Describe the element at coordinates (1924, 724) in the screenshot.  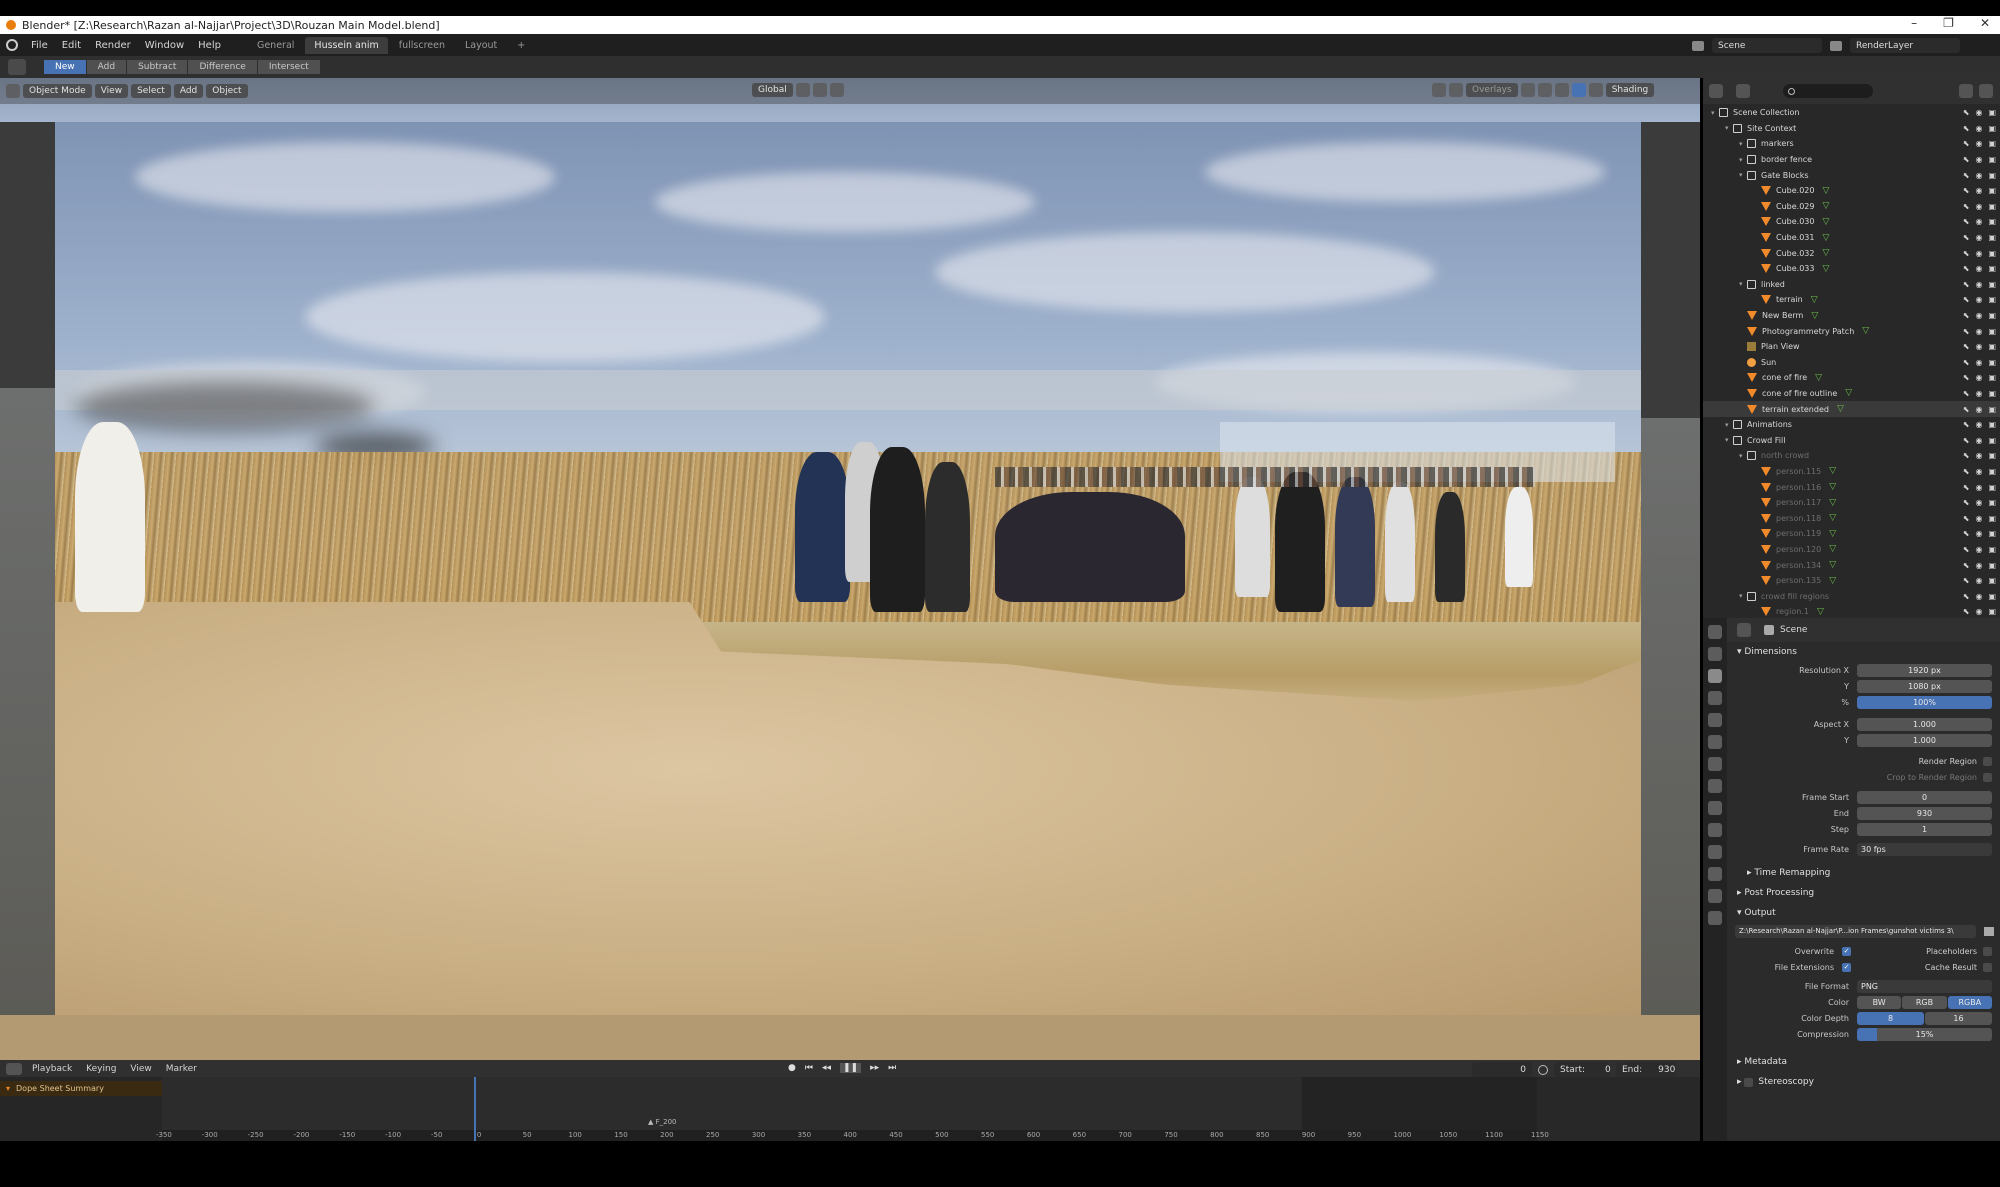
I see `aspect-x-field: 1.000` at that location.